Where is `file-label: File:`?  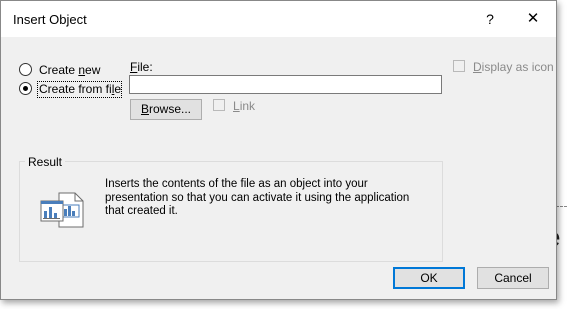
file-label: File: is located at coordinates (141, 67).